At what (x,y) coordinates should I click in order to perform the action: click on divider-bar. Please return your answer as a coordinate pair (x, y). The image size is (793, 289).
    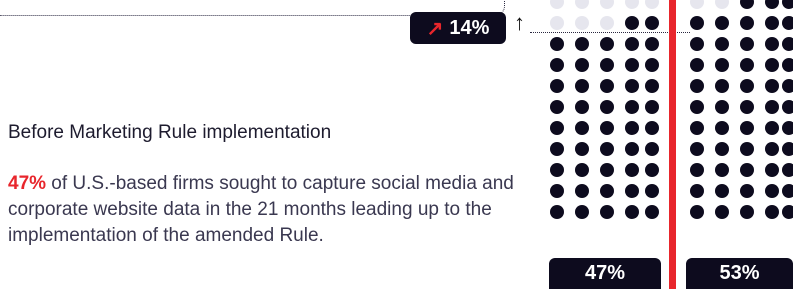
    Looking at the image, I should click on (672, 144).